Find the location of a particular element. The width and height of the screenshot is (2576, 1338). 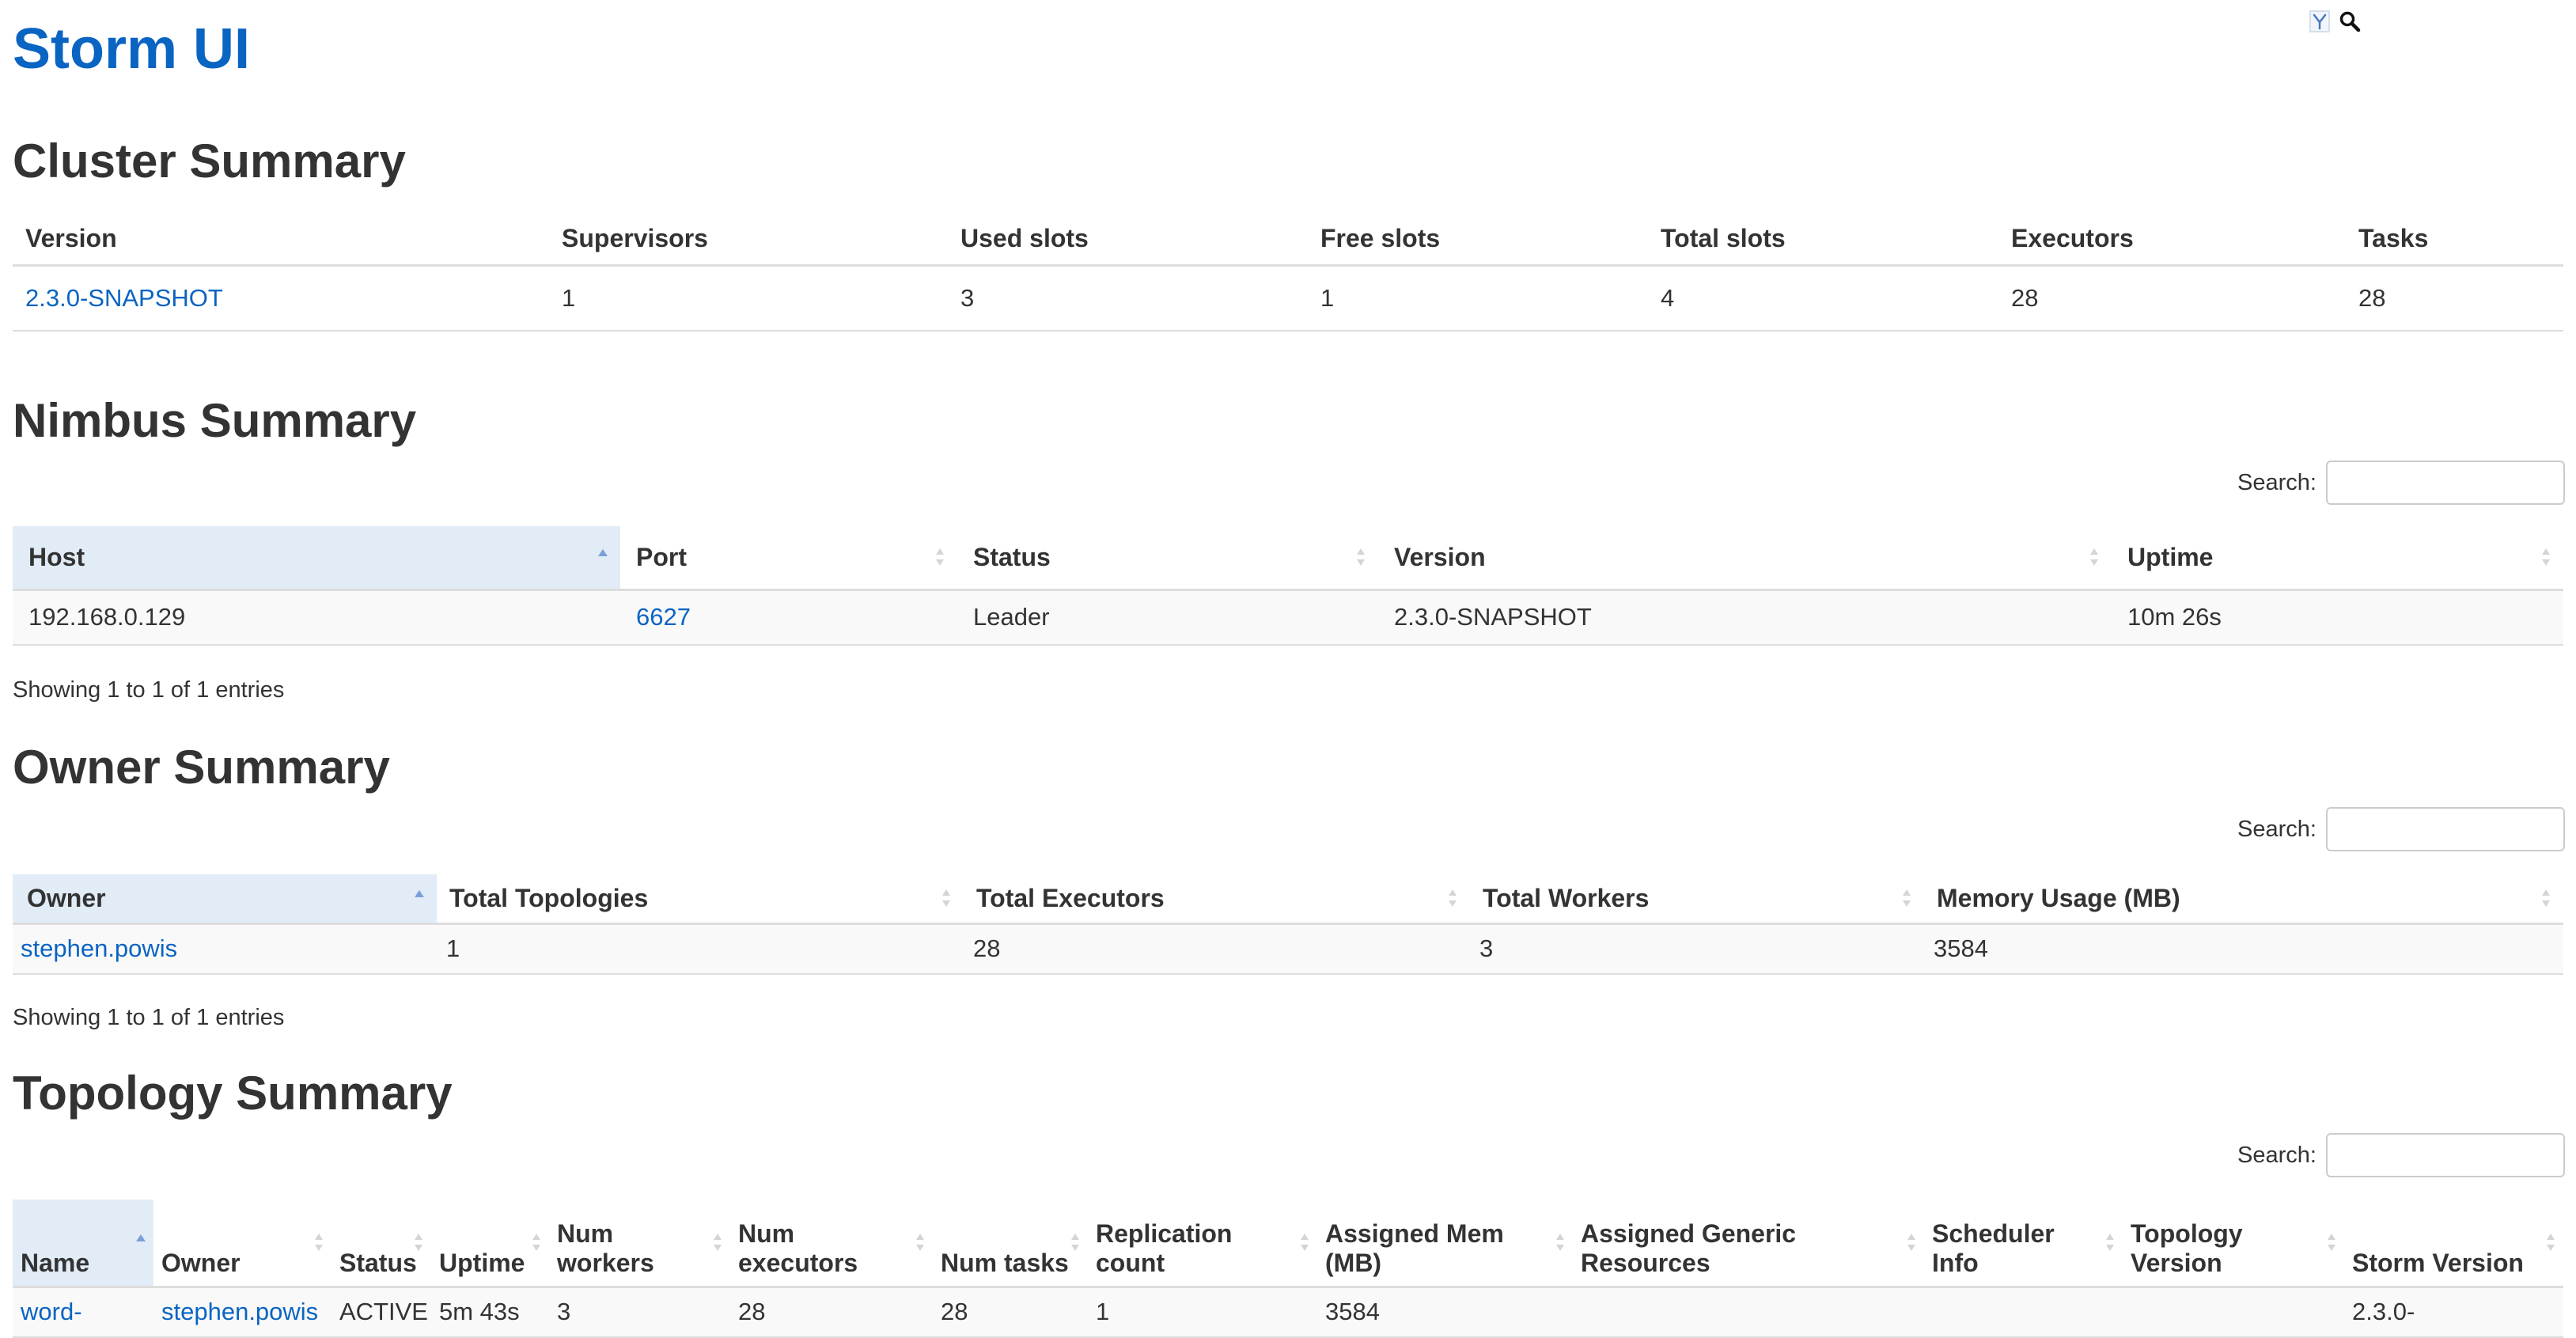

topology-search-input is located at coordinates (2445, 1155).